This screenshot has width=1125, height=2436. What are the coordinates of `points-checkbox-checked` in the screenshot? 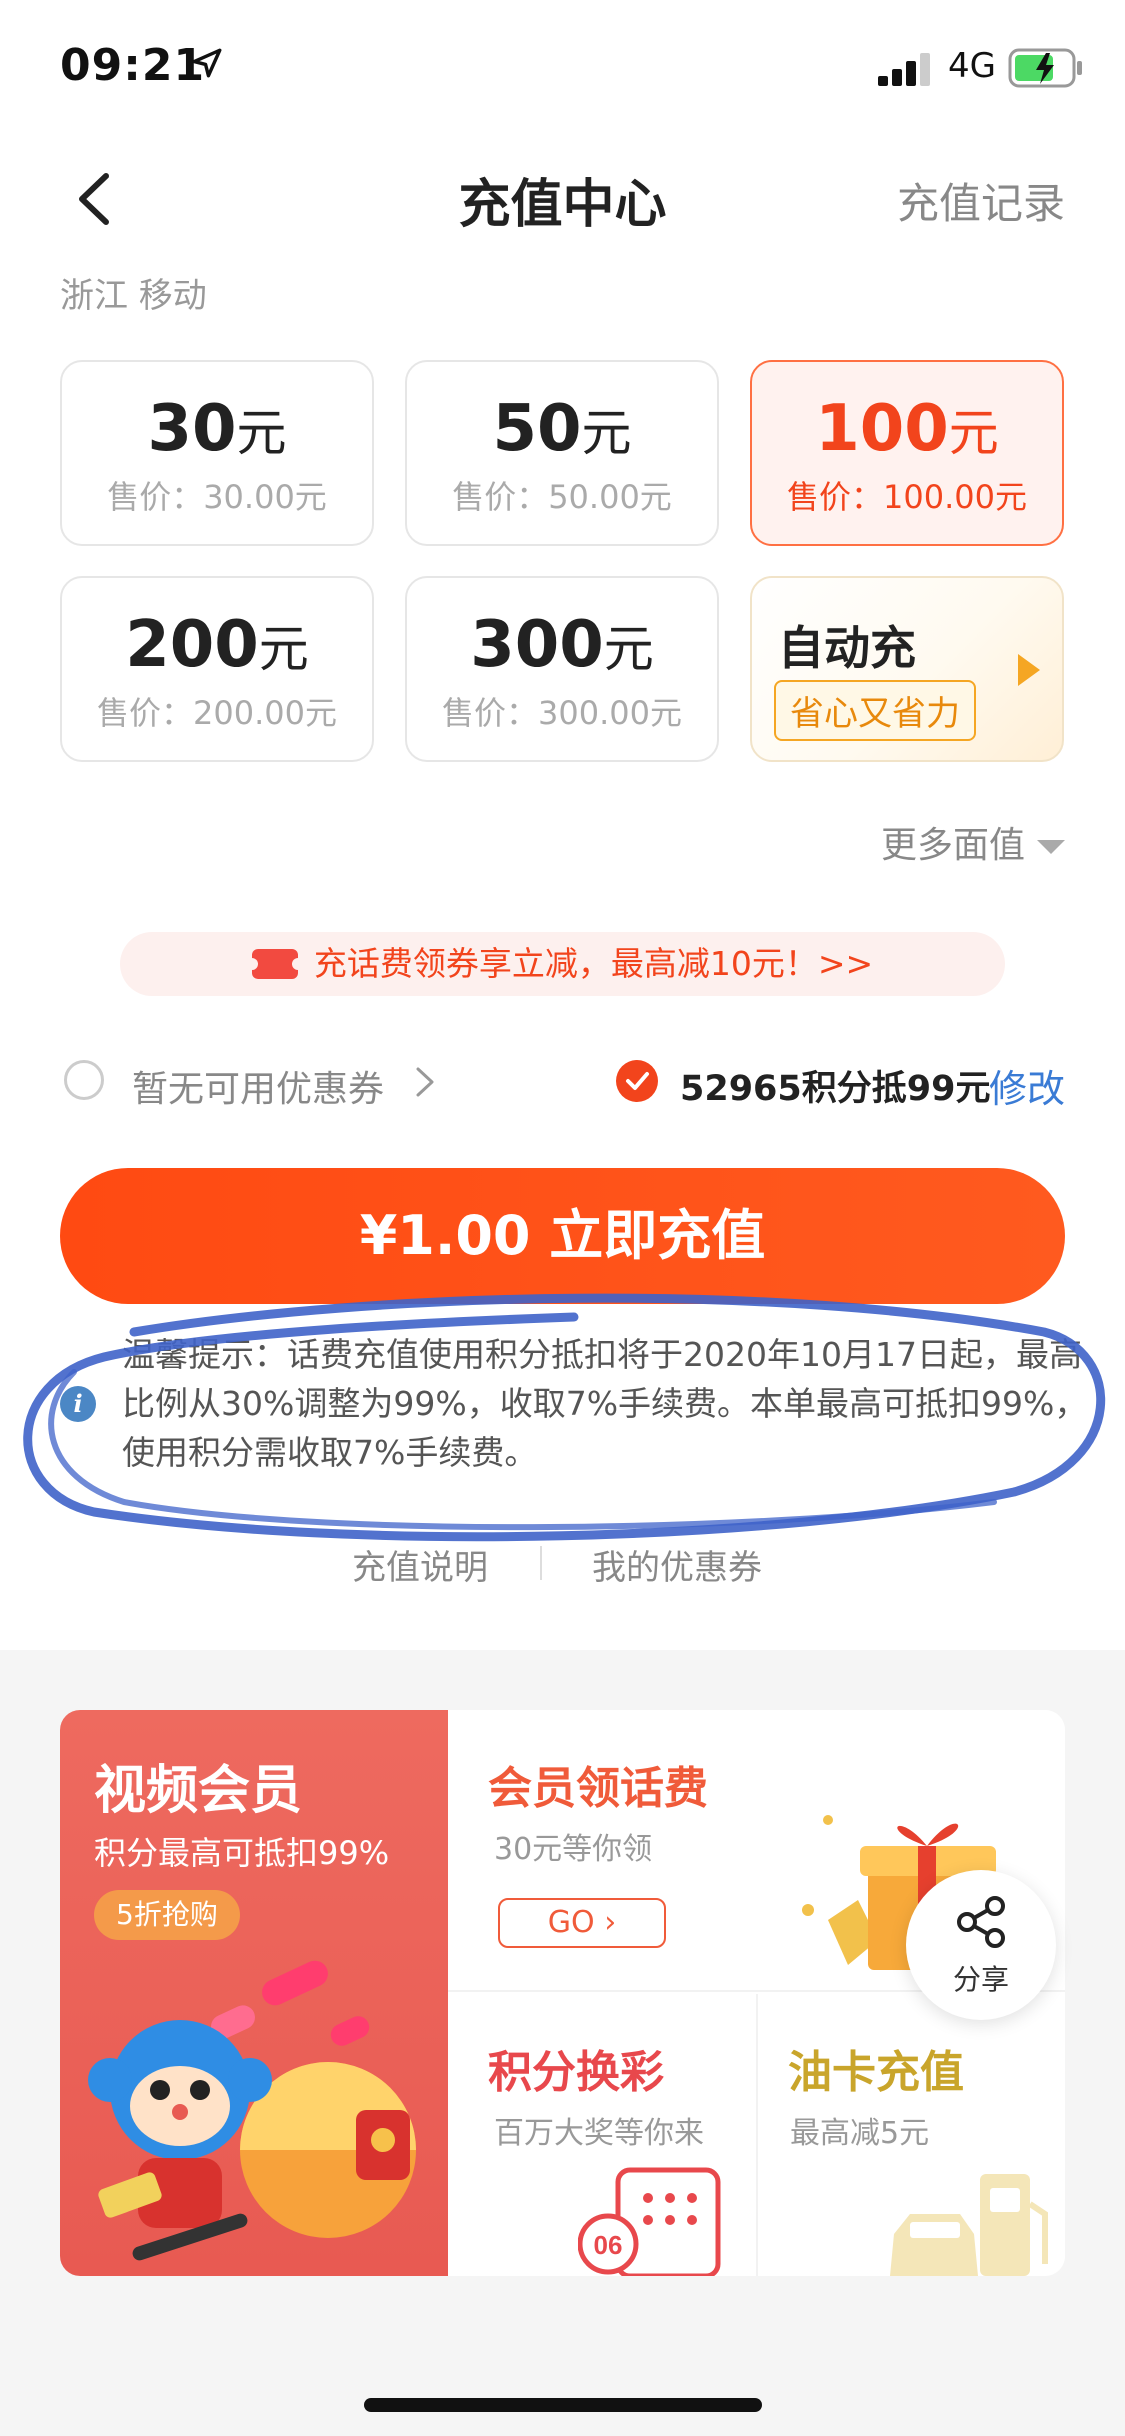 It's located at (637, 1081).